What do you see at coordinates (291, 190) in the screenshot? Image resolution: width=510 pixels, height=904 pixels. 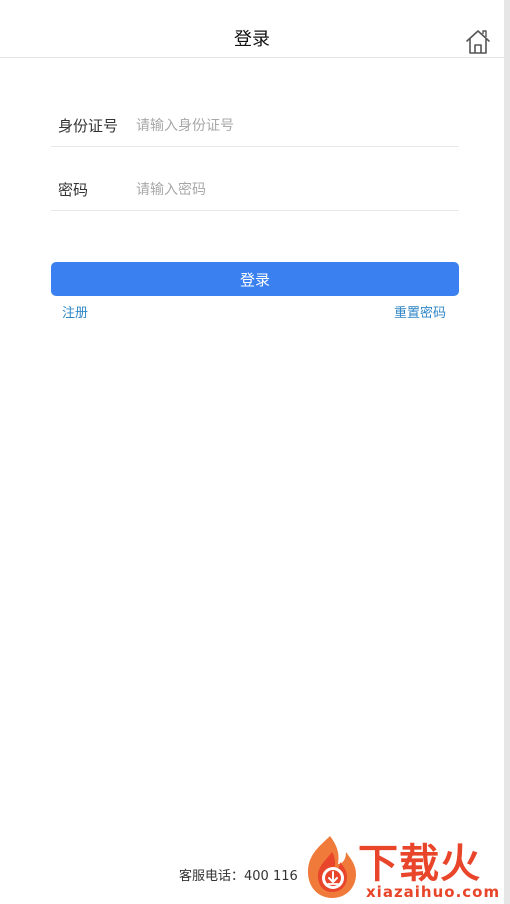 I see `password-input` at bounding box center [291, 190].